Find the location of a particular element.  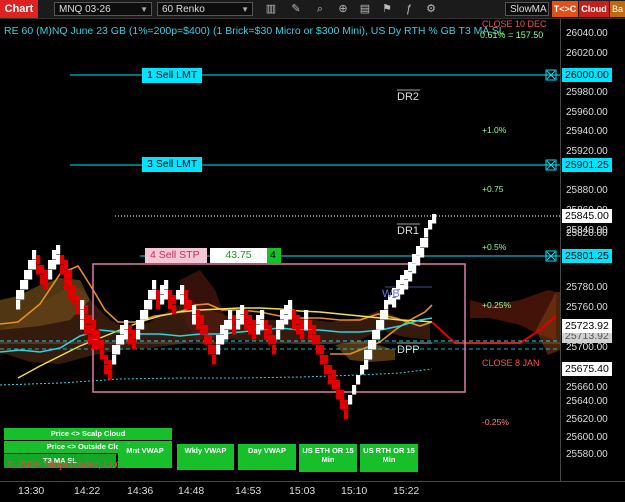

us-rth-or-button: US RTH OR 15 Min is located at coordinates (389, 458).